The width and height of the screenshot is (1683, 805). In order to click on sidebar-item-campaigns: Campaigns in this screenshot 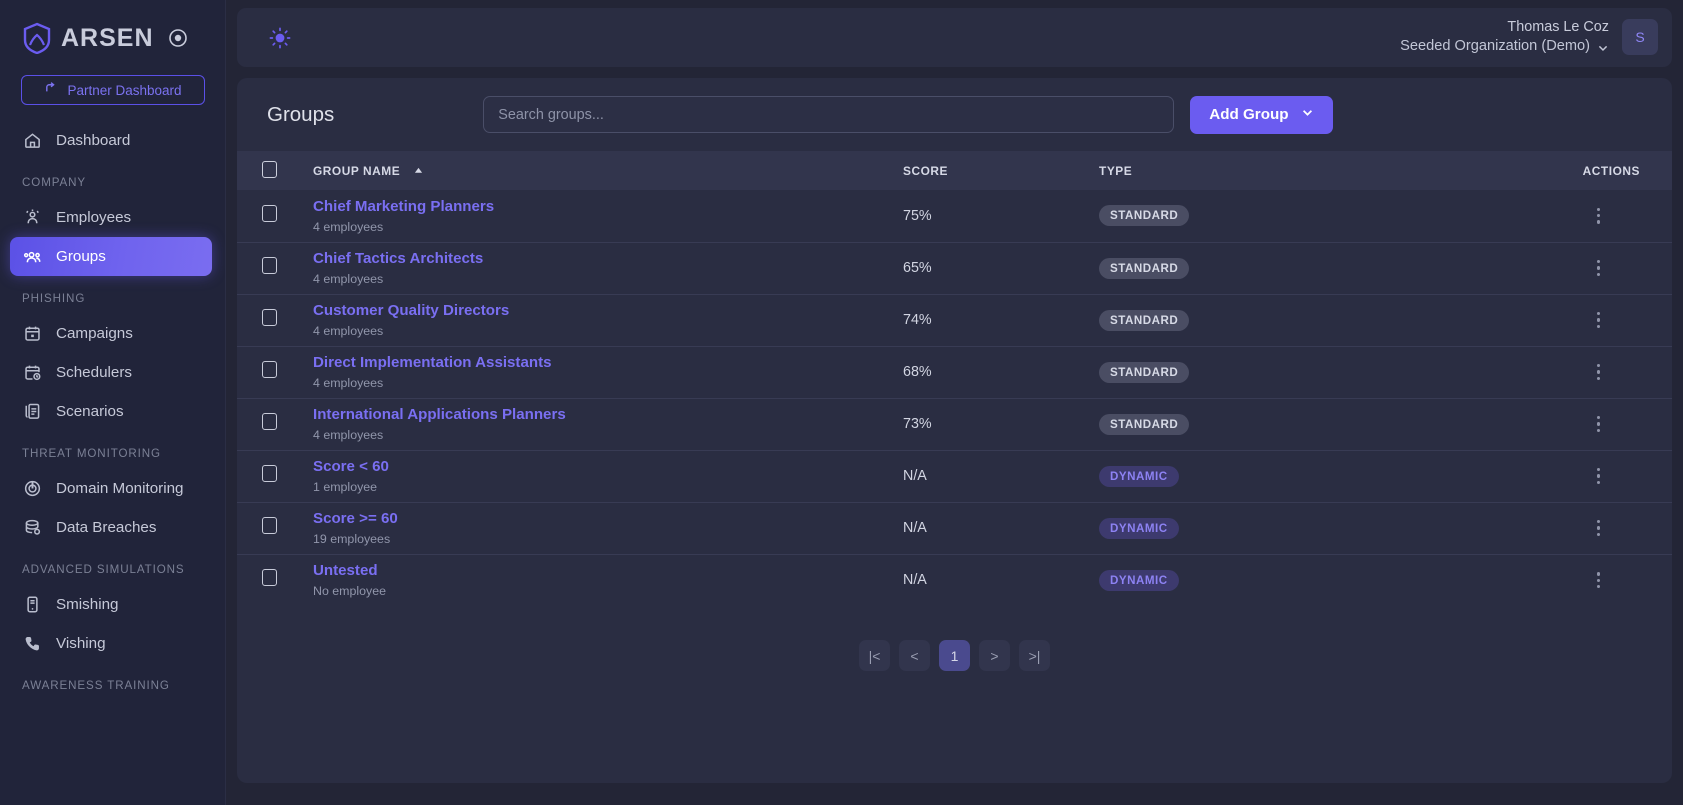, I will do `click(111, 333)`.